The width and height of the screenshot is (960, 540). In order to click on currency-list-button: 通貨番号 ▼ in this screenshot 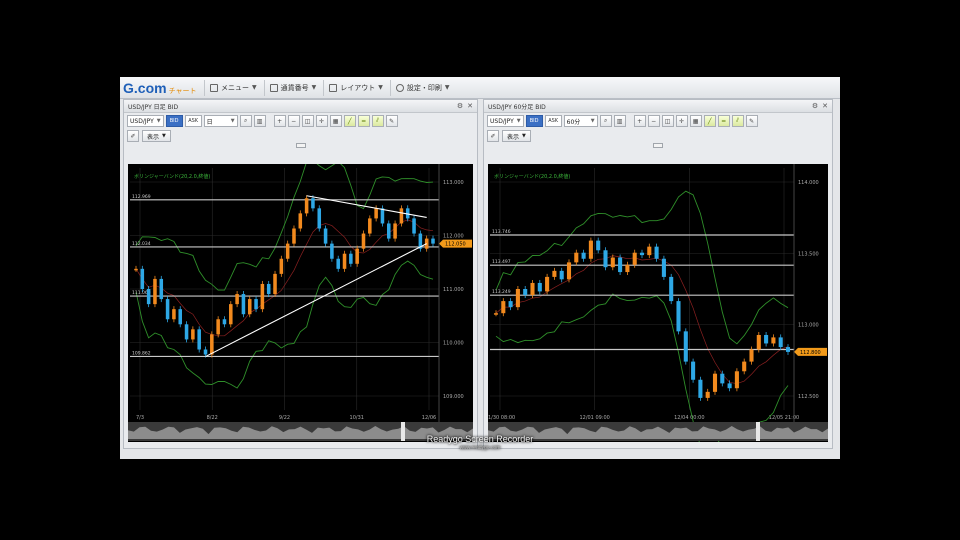, I will do `click(292, 87)`.